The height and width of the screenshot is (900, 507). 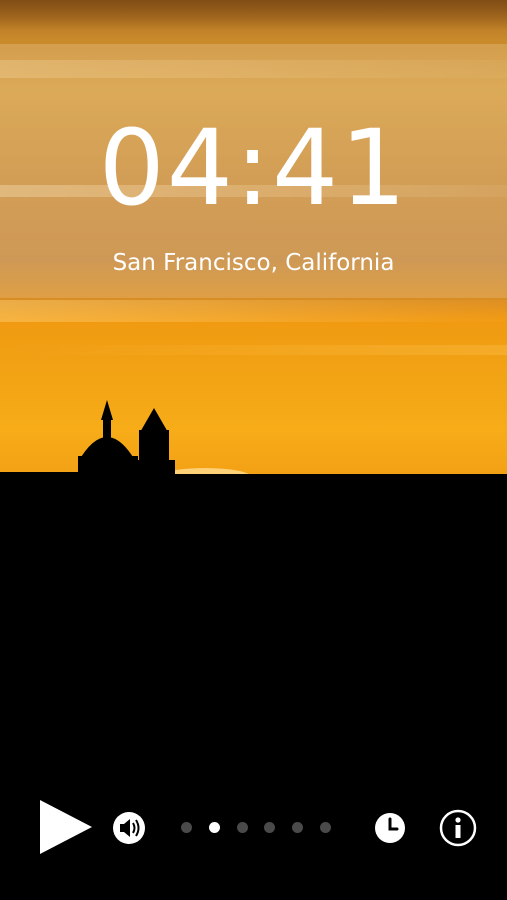 I want to click on city-skyline-silhouette, so click(x=253, y=465).